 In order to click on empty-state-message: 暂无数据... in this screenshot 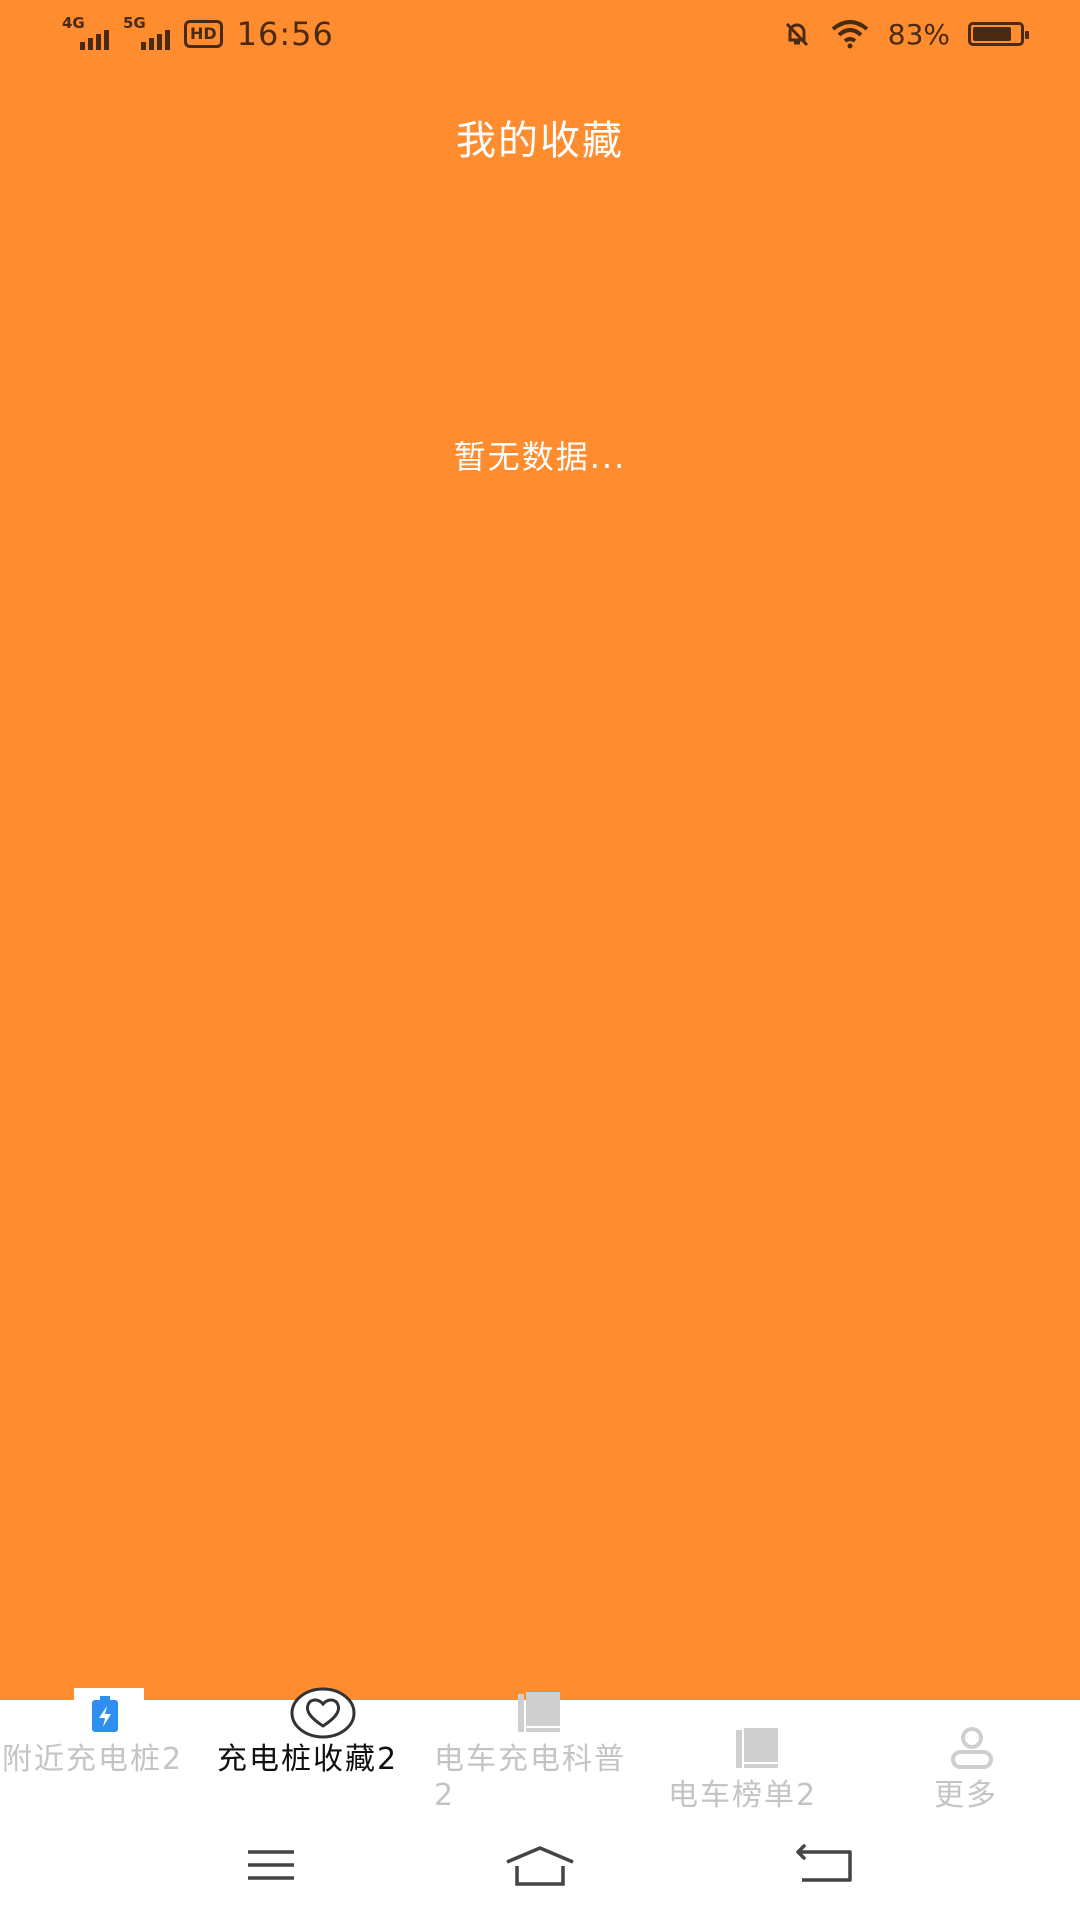, I will do `click(540, 457)`.